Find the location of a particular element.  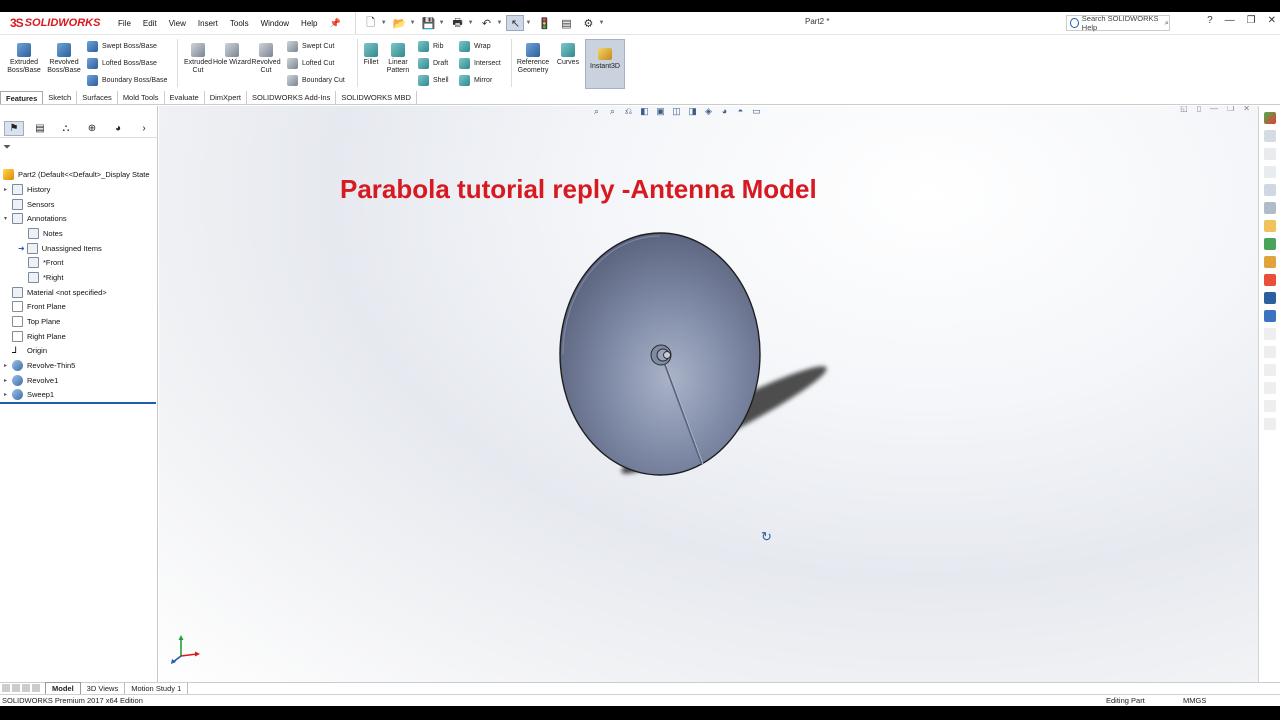

menu-insert: Insert is located at coordinates (208, 23).